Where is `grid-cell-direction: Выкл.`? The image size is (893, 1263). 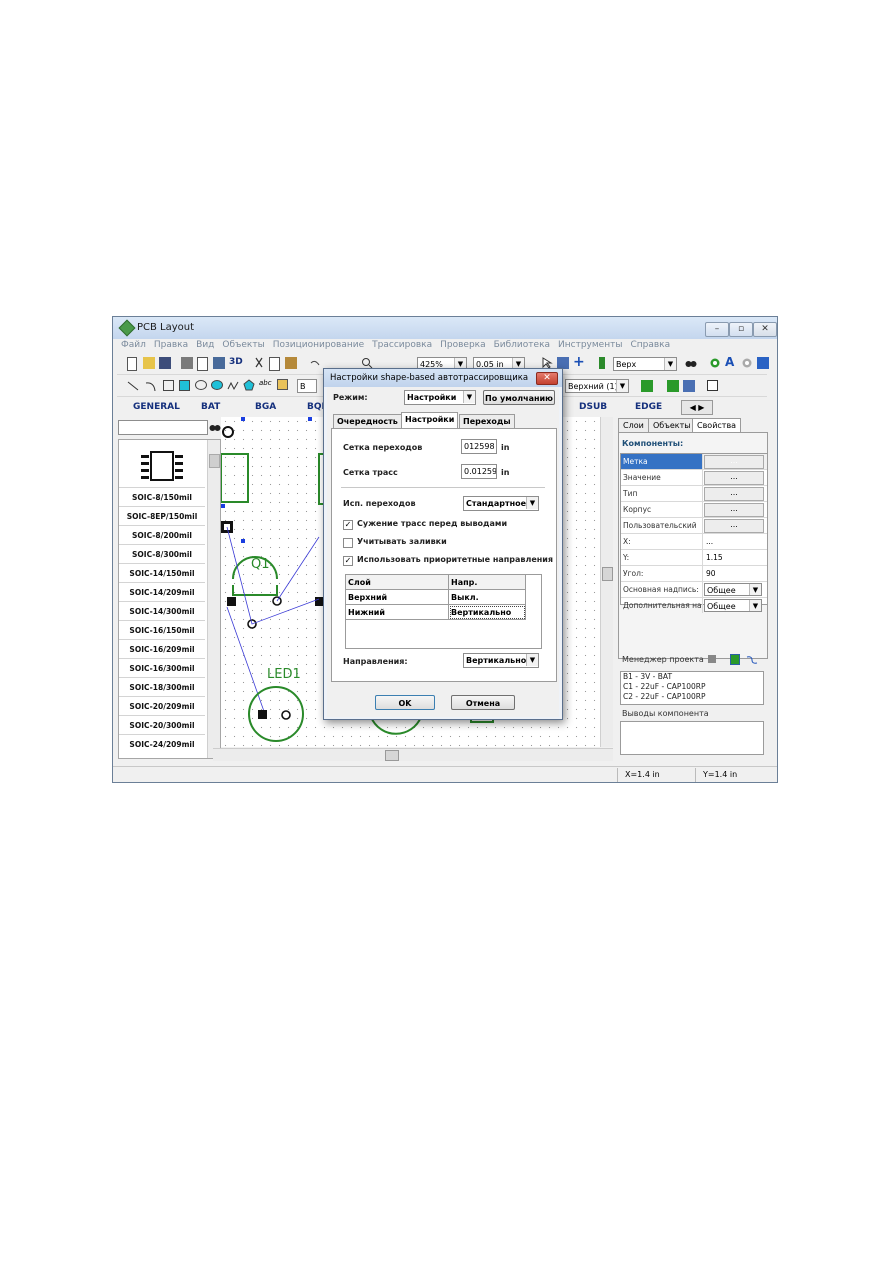 grid-cell-direction: Выкл. is located at coordinates (487, 597).